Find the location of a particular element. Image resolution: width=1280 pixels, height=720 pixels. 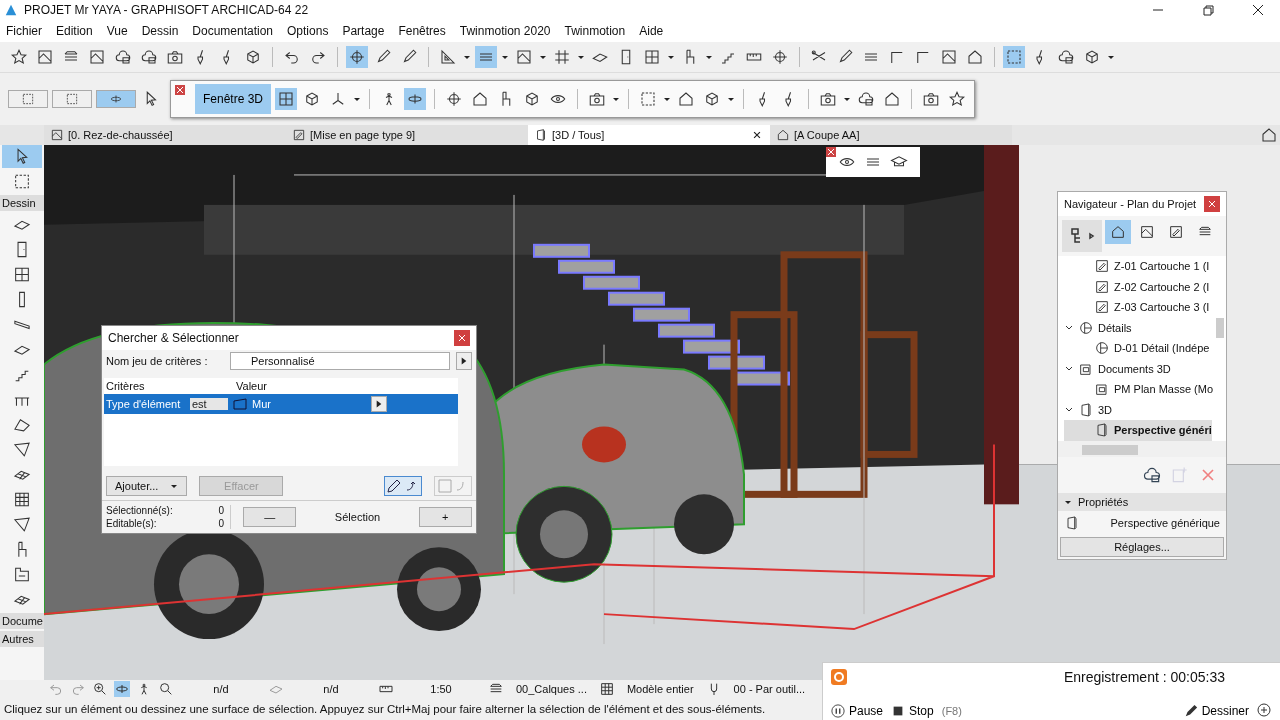

grid-icon is located at coordinates (606, 689).